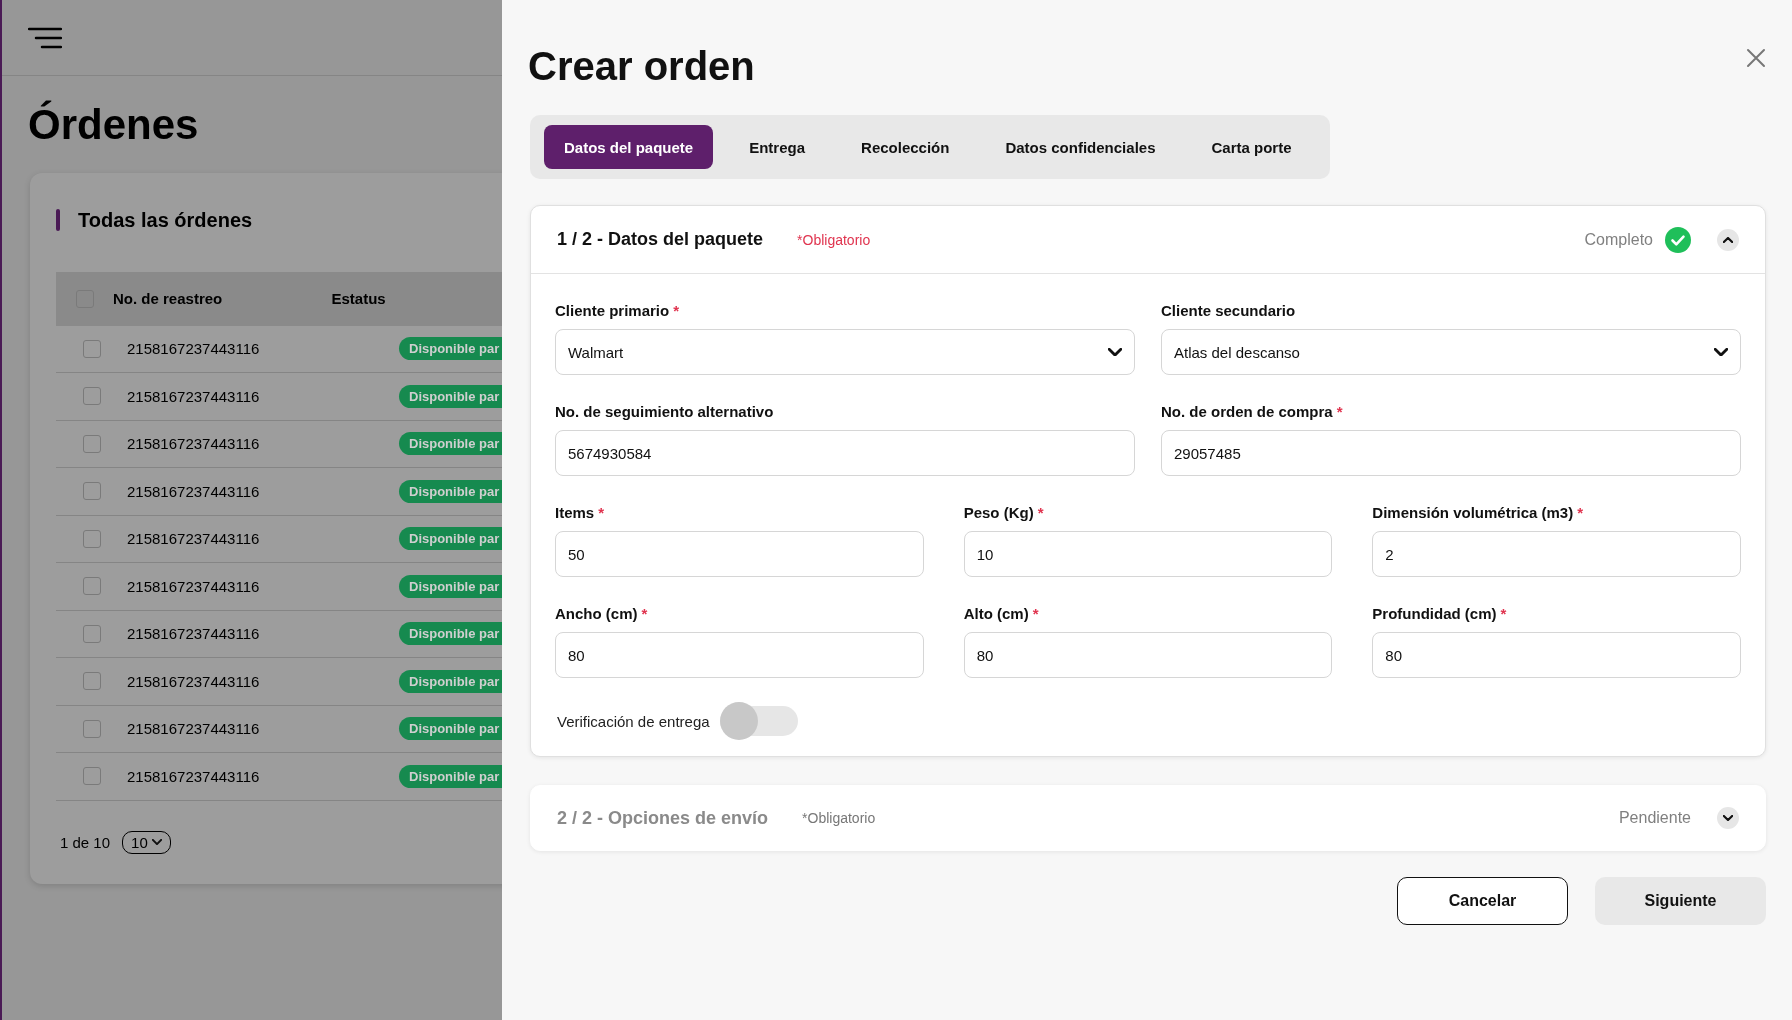  What do you see at coordinates (1556, 554) in the screenshot?
I see `input-field: 2` at bounding box center [1556, 554].